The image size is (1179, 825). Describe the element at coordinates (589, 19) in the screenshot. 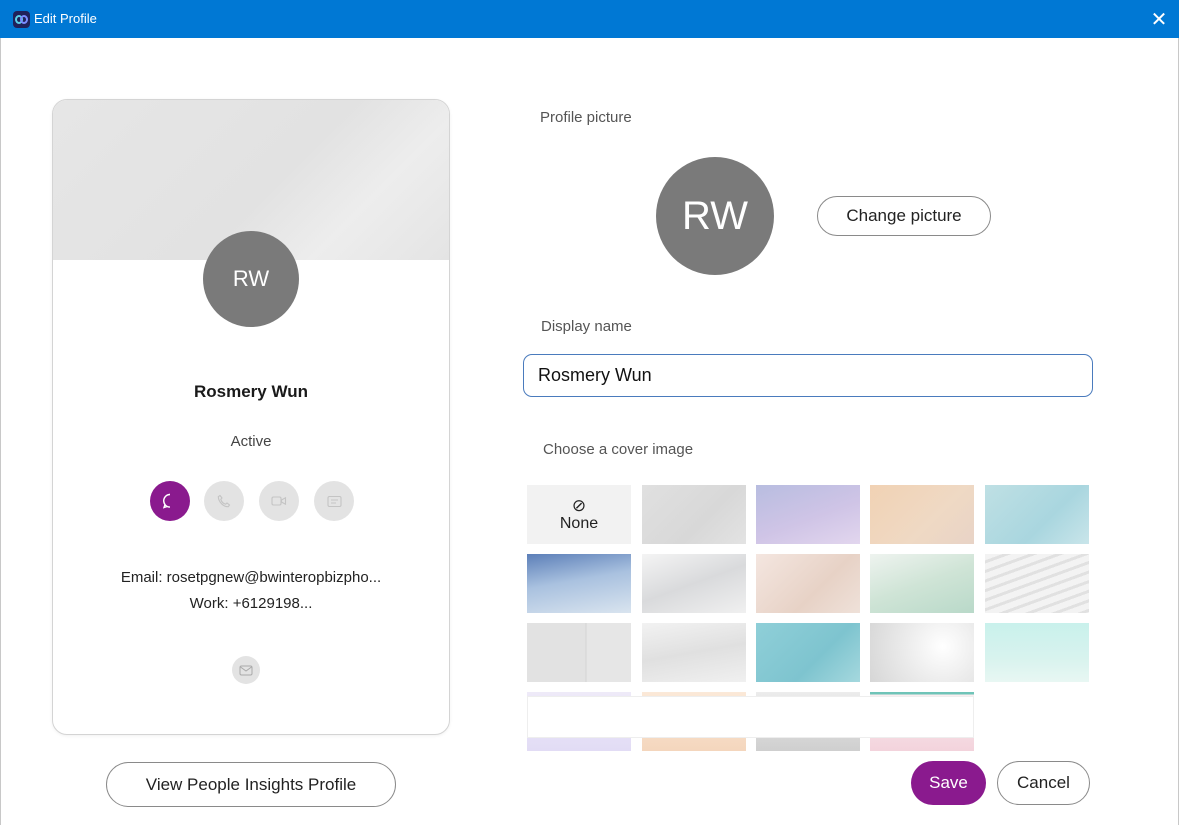

I see `title-bar: Edit Profile ✕` at that location.